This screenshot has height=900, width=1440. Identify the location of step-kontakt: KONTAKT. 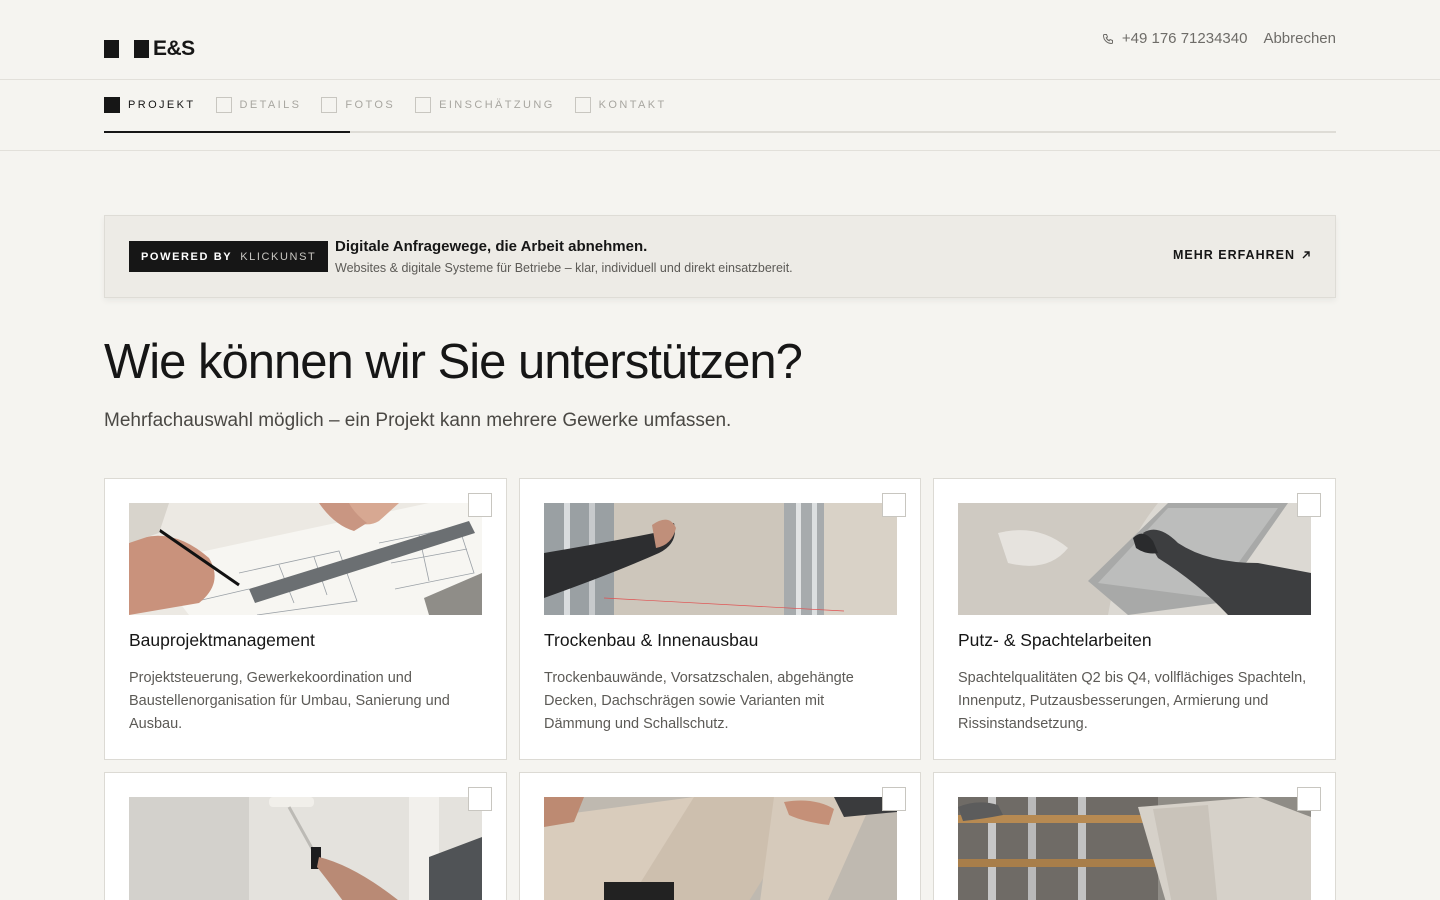
(620, 105).